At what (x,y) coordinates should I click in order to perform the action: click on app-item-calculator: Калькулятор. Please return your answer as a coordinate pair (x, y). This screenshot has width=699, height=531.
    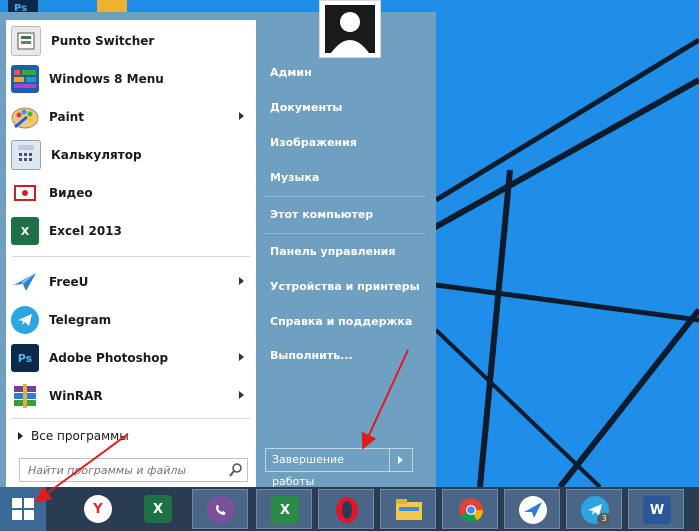
    Looking at the image, I should click on (131, 155).